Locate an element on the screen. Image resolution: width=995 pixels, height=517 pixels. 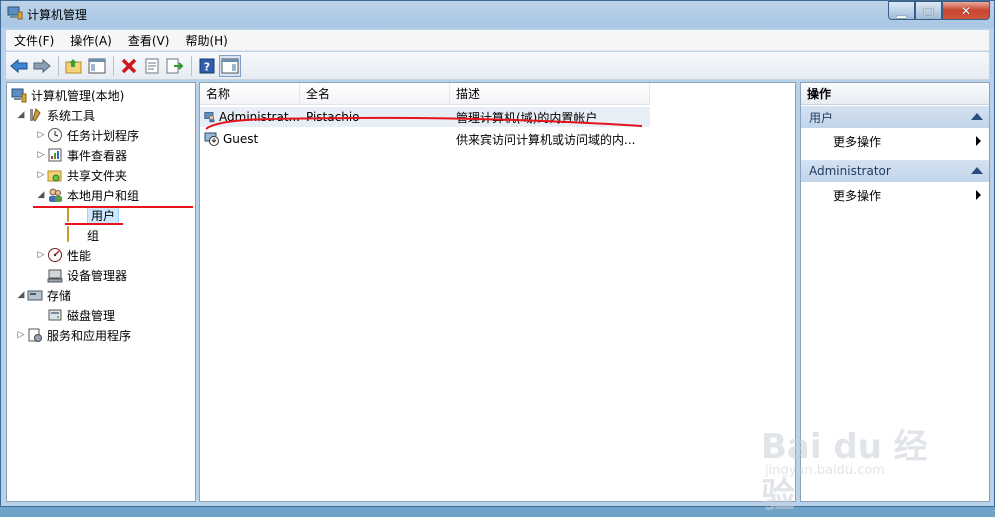
close-icon: ✕ is located at coordinates (966, 10).